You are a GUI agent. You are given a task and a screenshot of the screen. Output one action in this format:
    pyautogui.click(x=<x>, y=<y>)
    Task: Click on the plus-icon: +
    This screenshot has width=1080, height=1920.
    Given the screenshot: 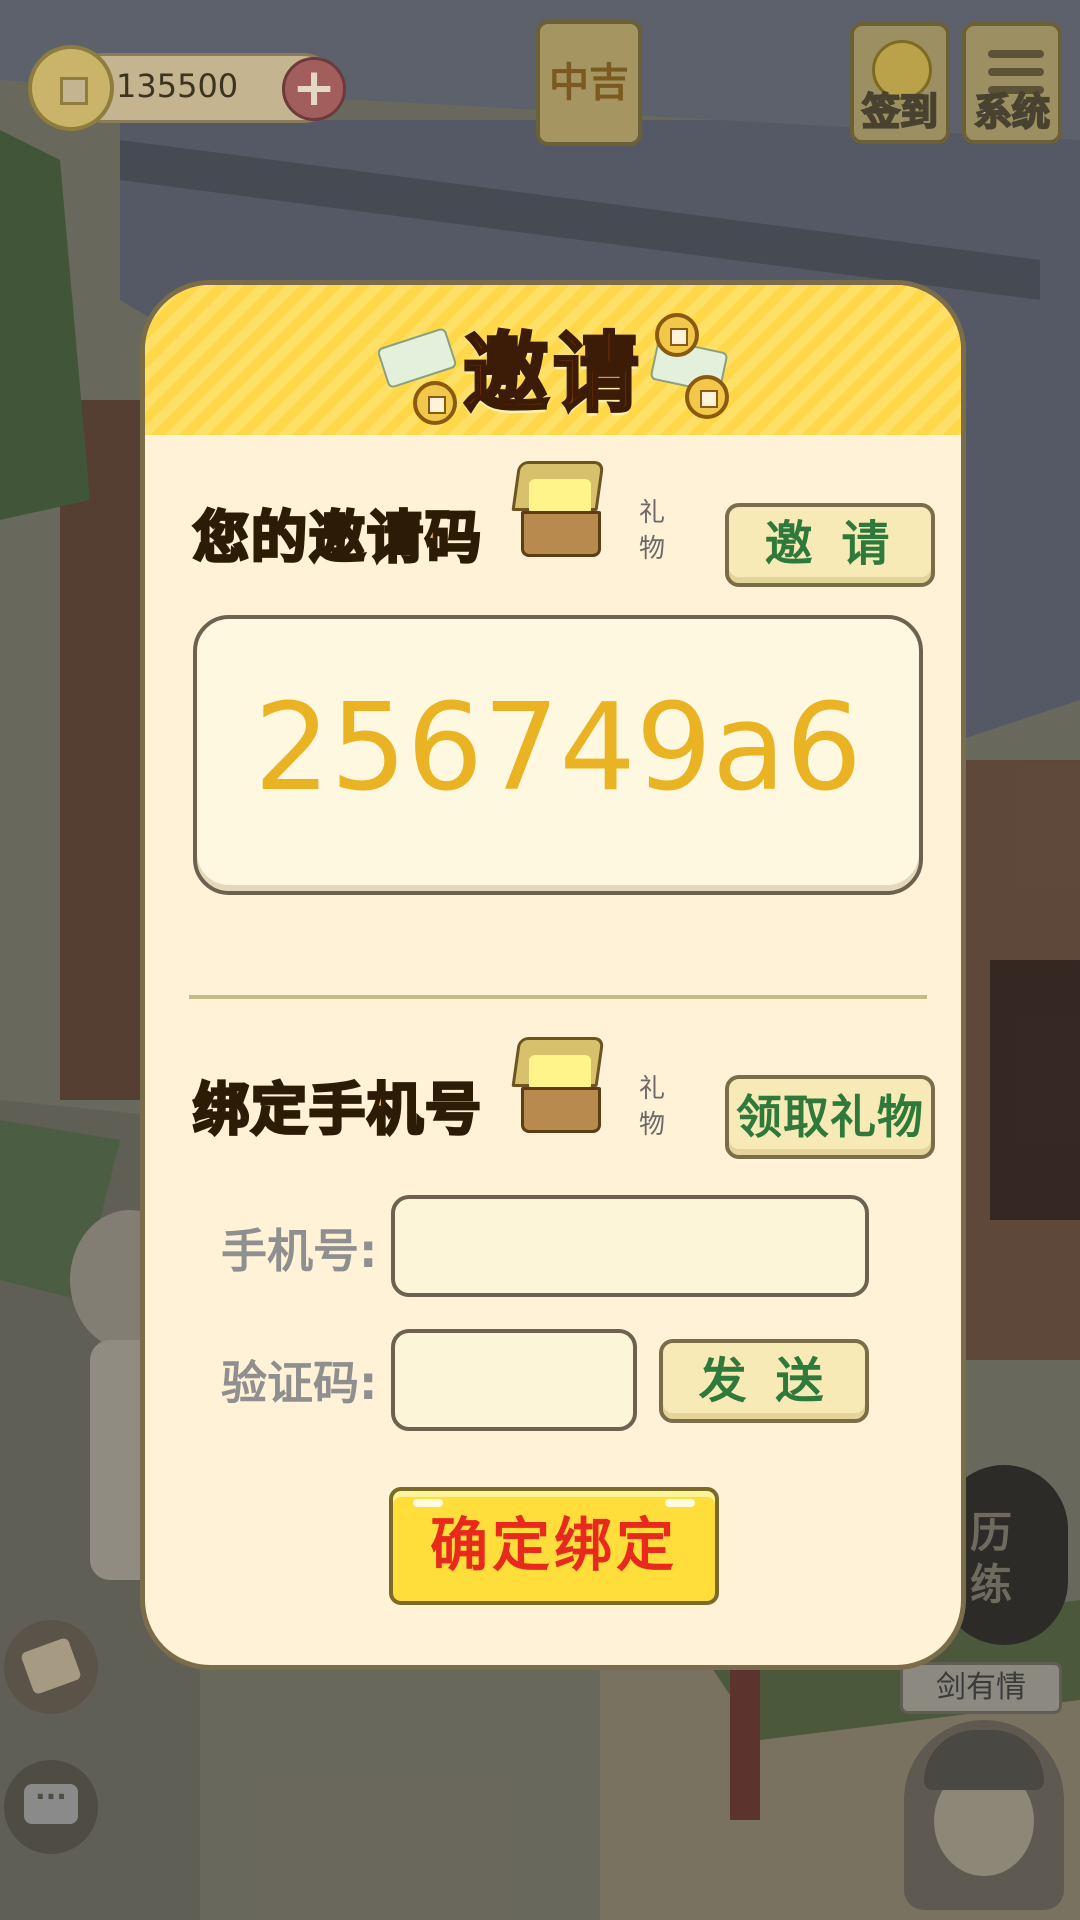 What is the action you would take?
    pyautogui.click(x=314, y=88)
    